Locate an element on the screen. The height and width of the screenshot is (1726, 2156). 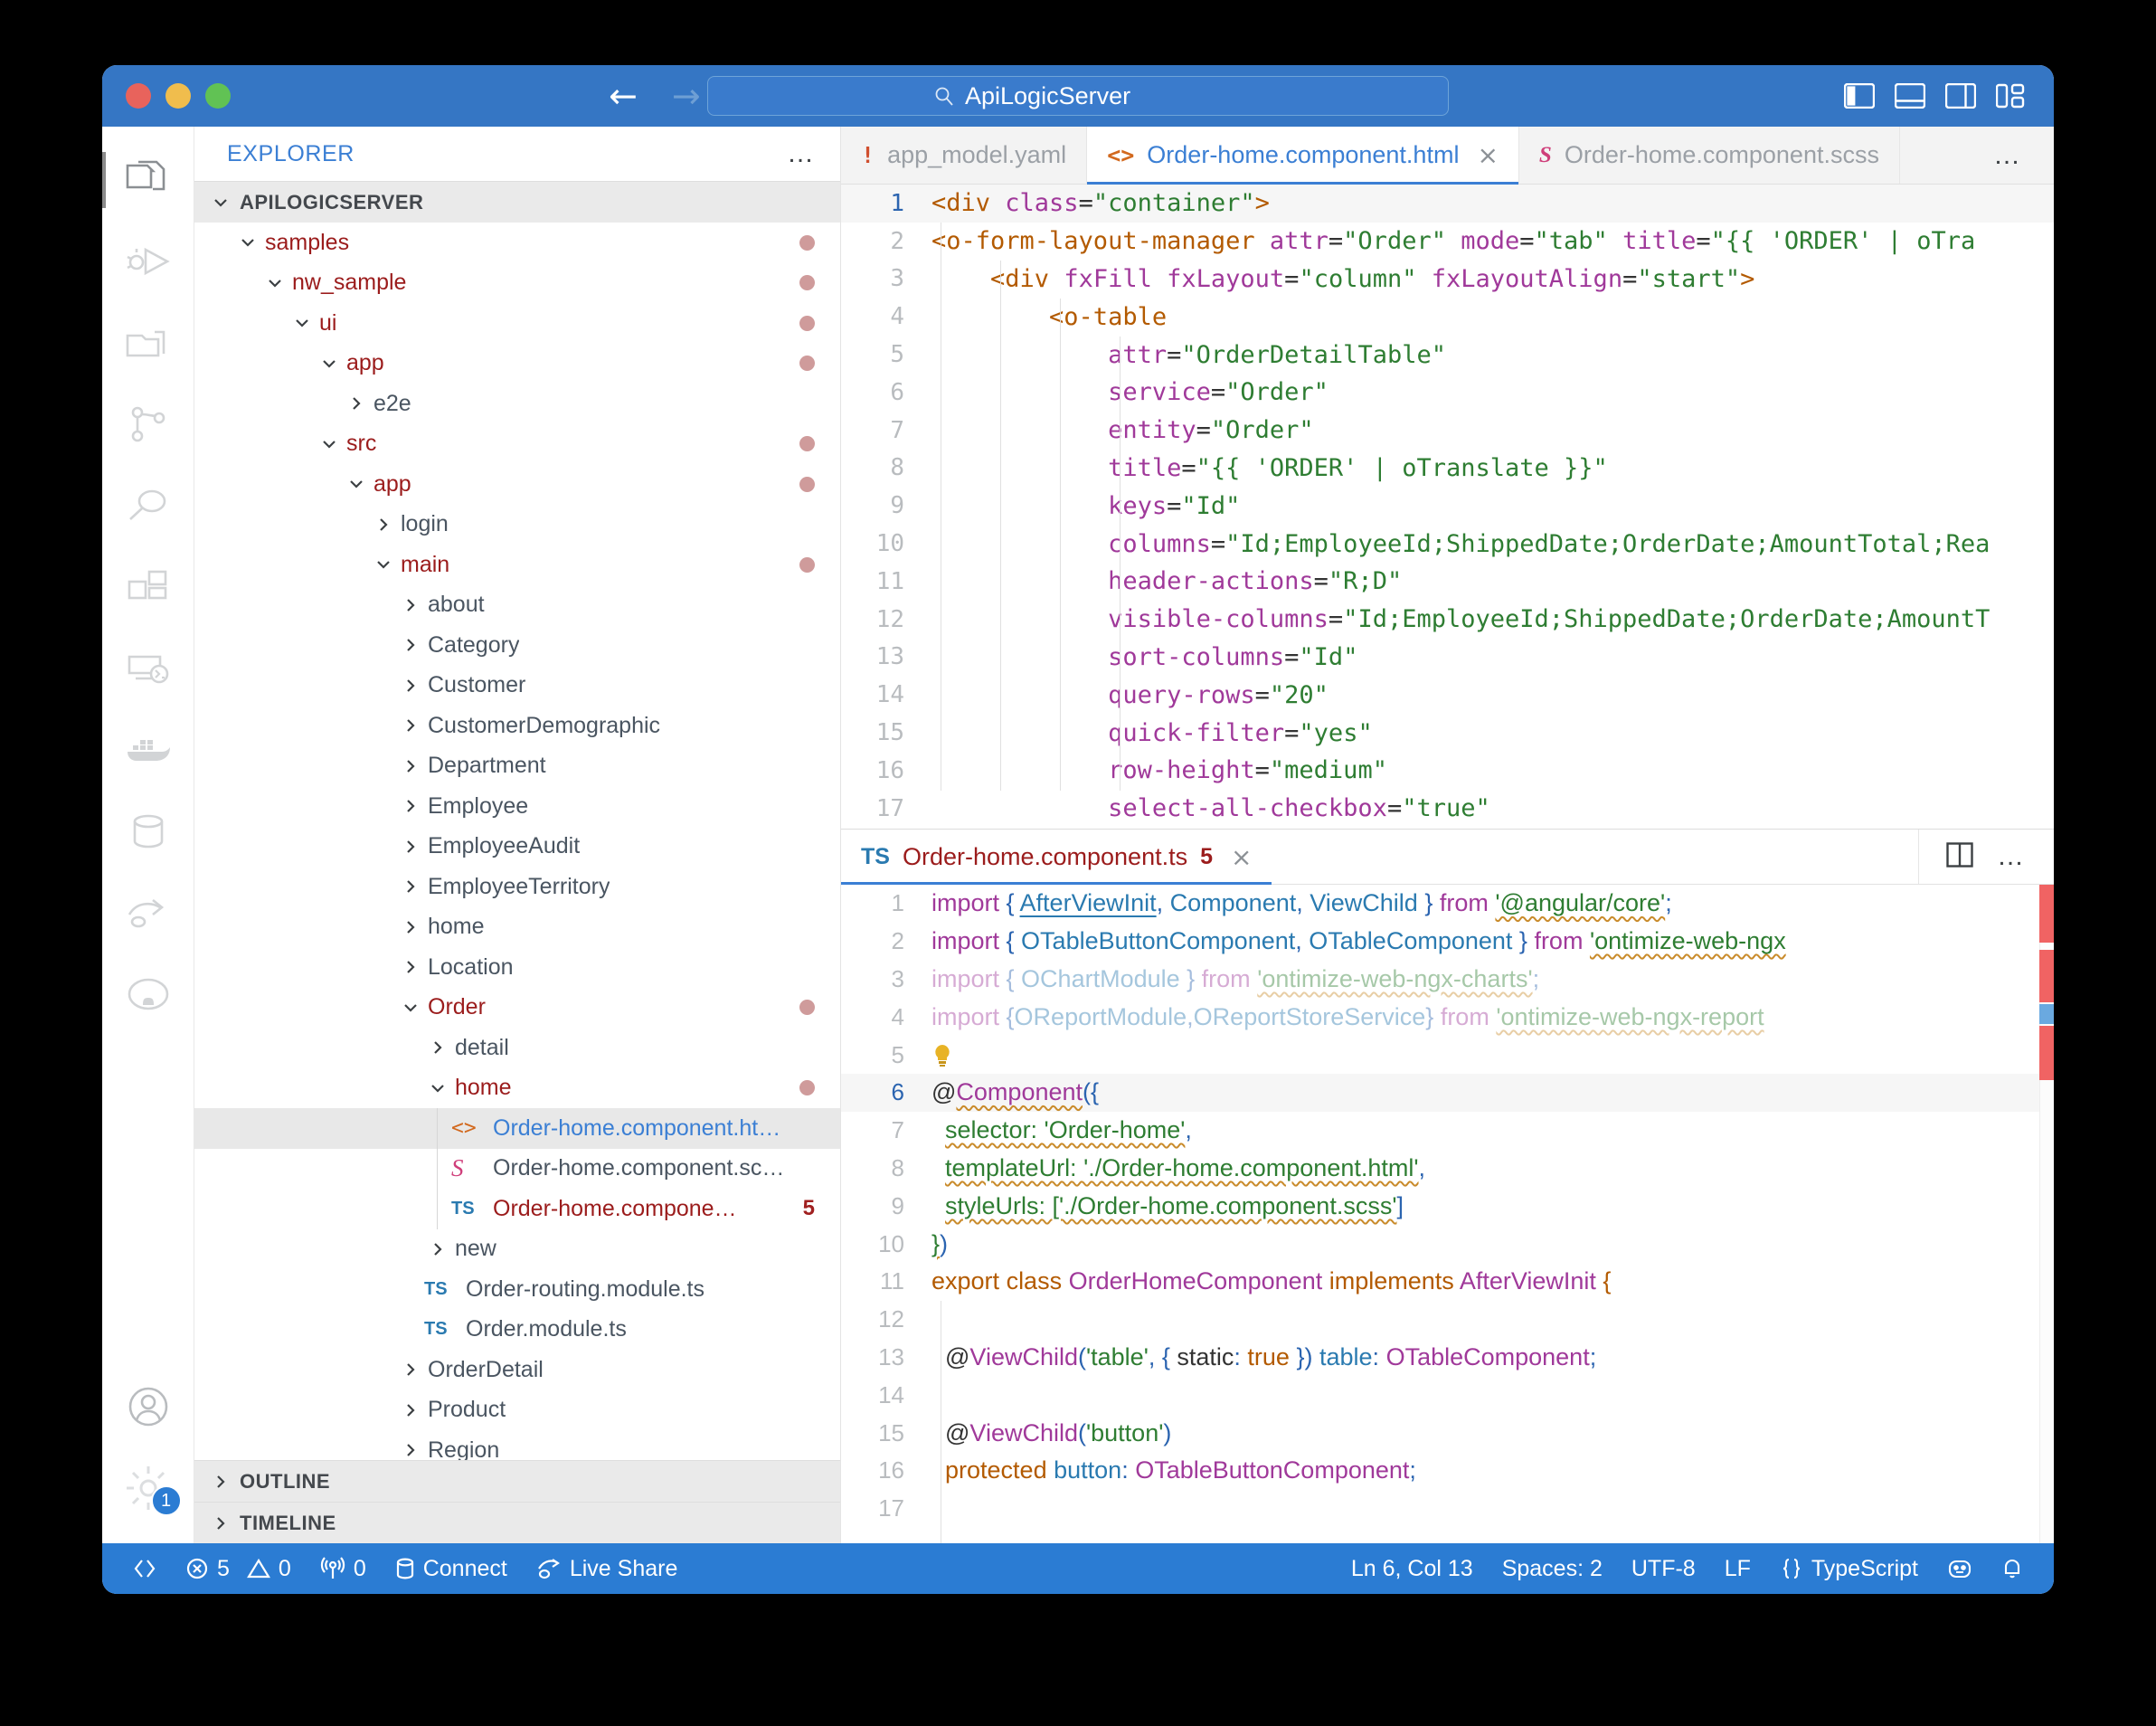
code-line: 9 keys="Id" is located at coordinates (1447, 506).